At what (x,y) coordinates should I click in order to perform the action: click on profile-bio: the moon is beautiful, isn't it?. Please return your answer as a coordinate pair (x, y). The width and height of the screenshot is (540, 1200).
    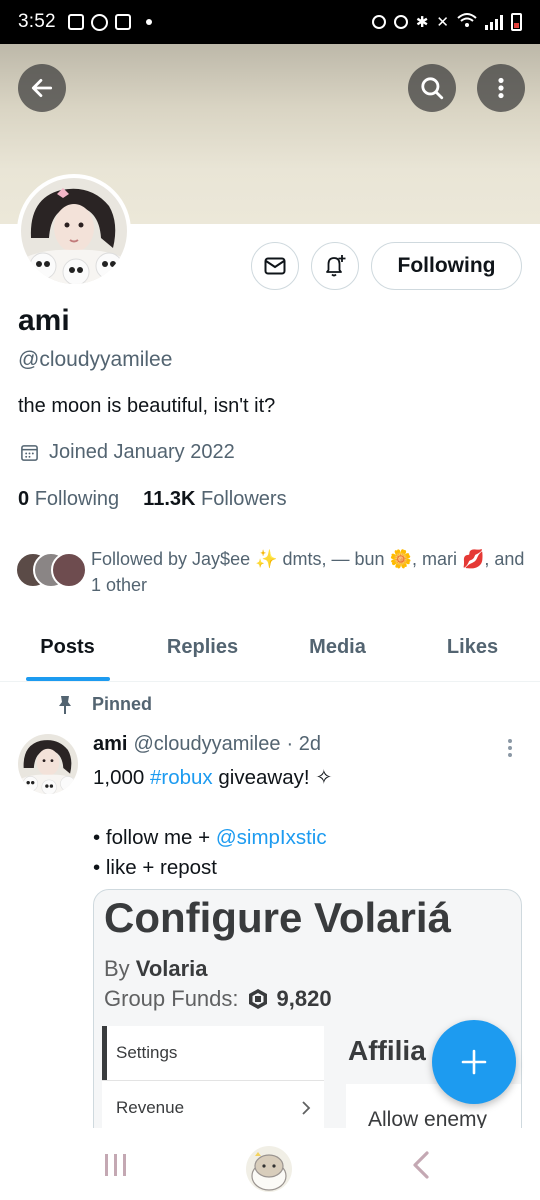
    Looking at the image, I should click on (147, 406).